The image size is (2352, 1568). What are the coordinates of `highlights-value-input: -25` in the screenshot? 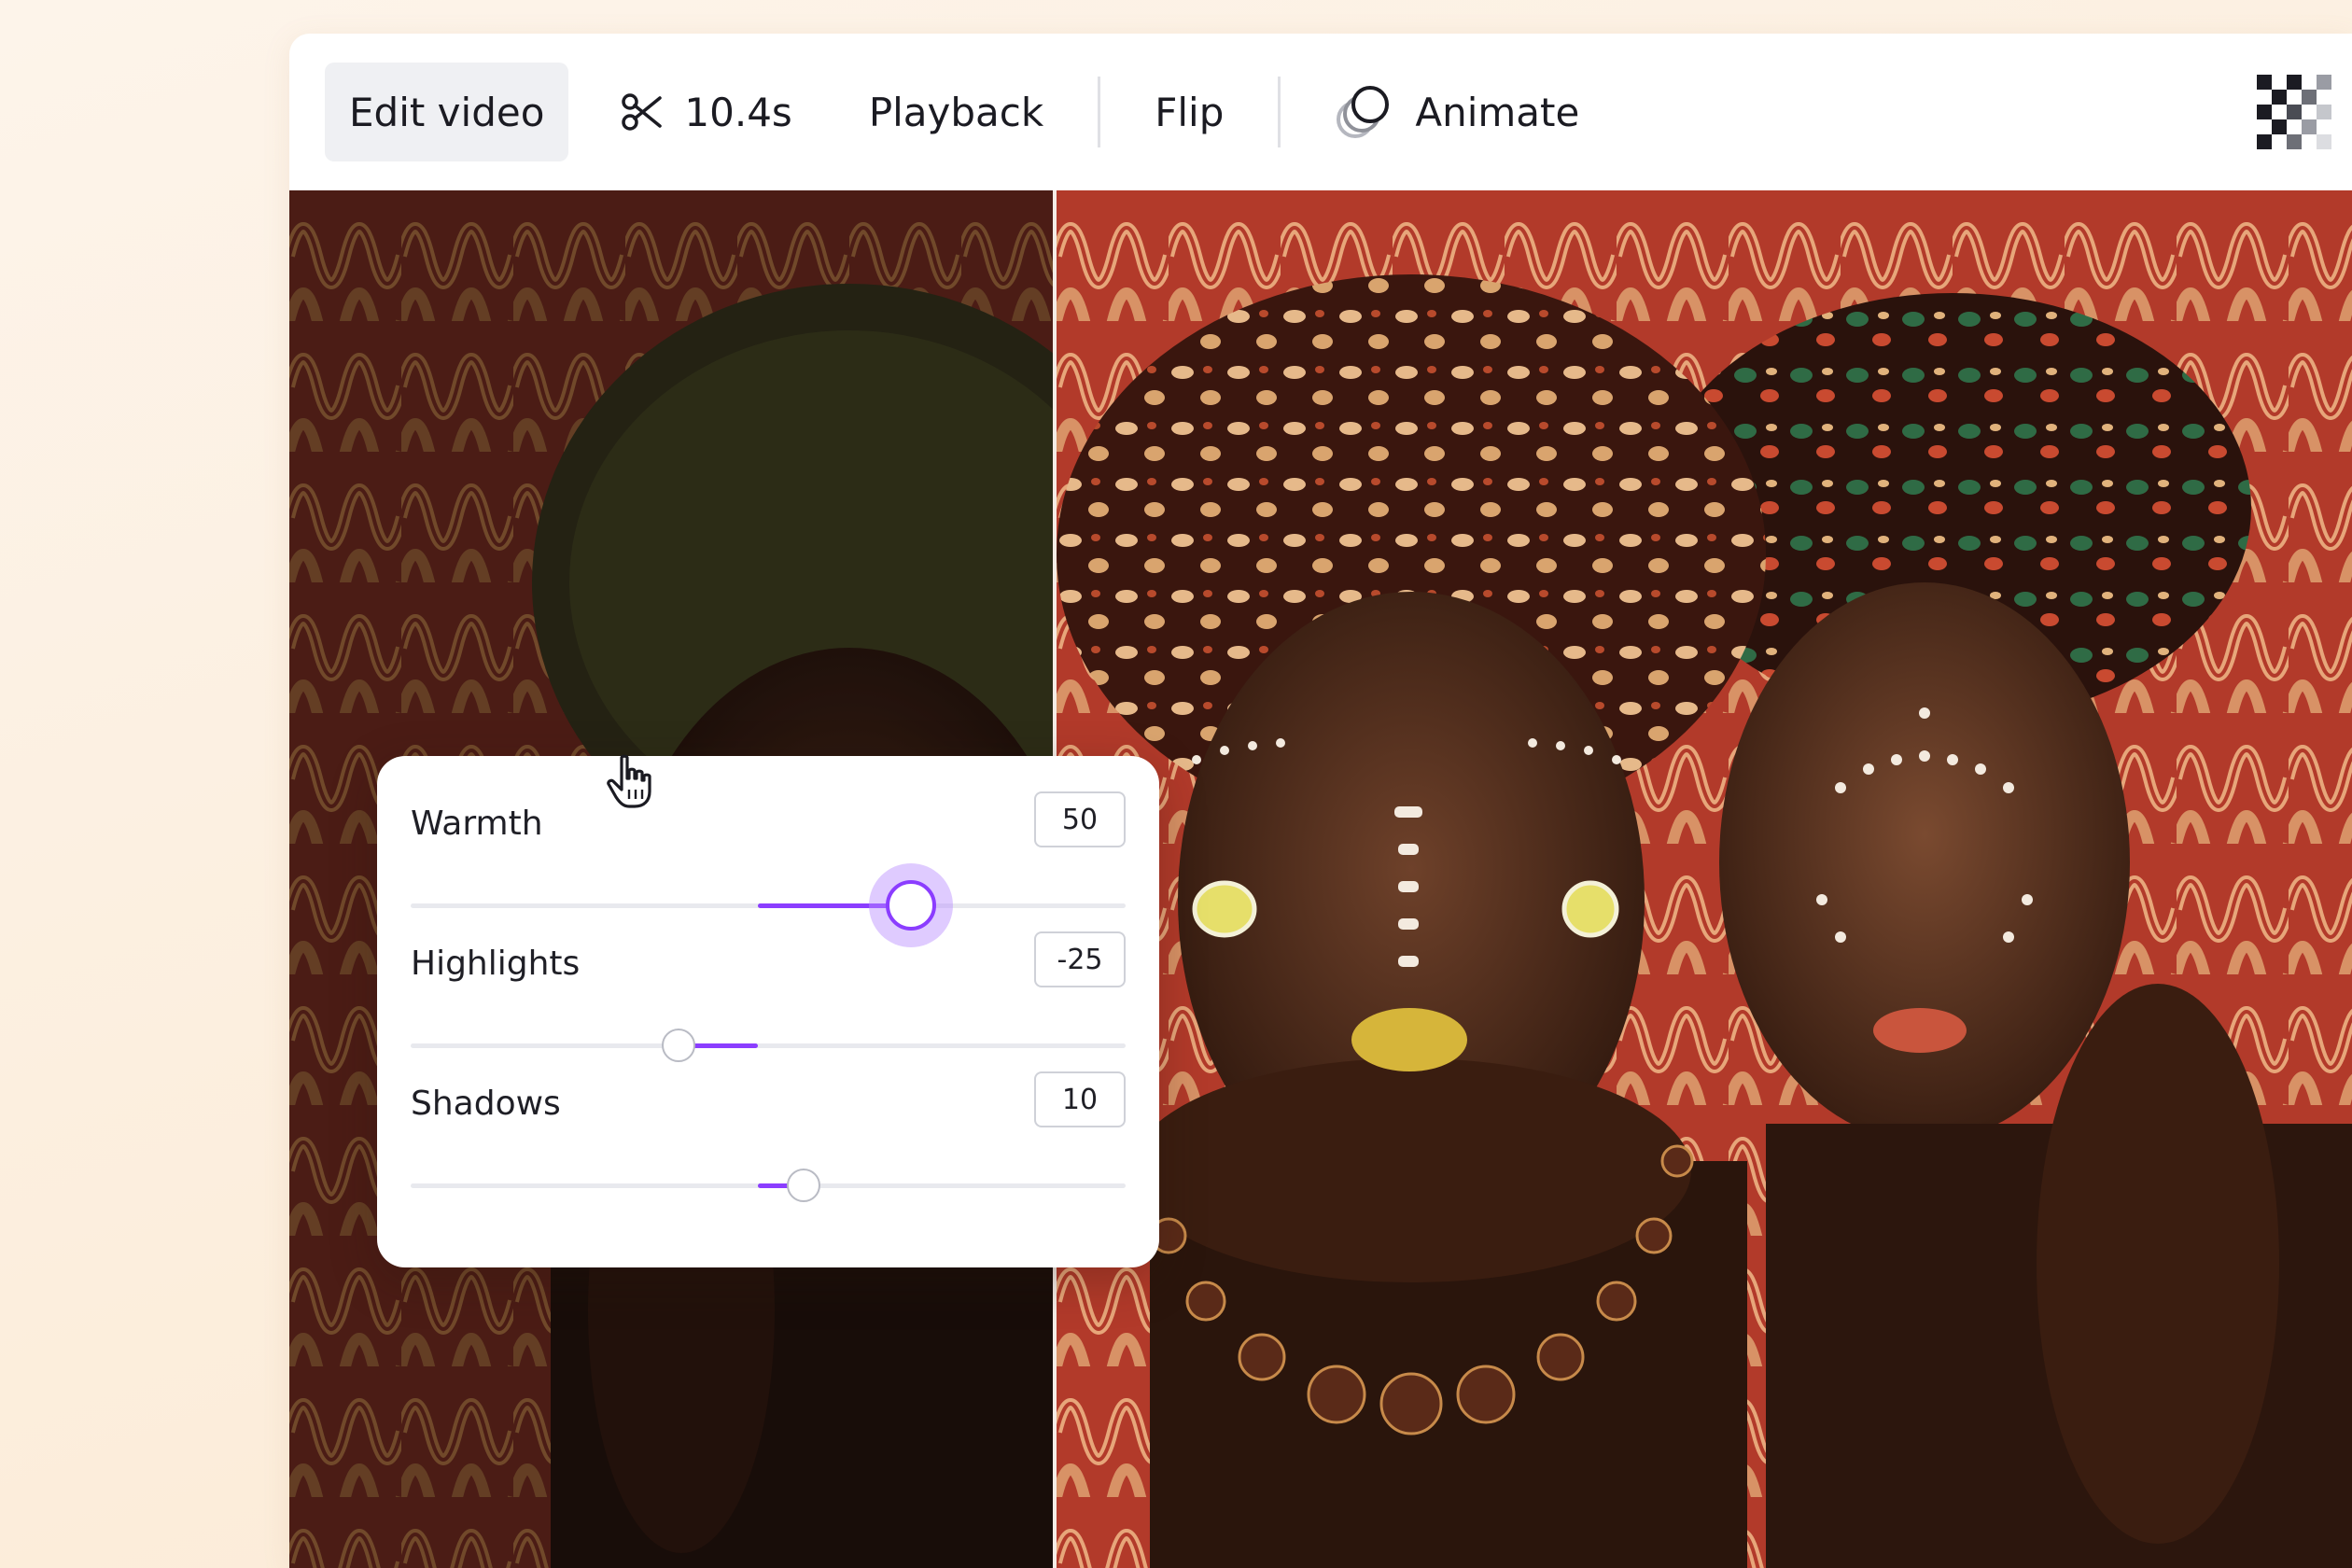 It's located at (1080, 959).